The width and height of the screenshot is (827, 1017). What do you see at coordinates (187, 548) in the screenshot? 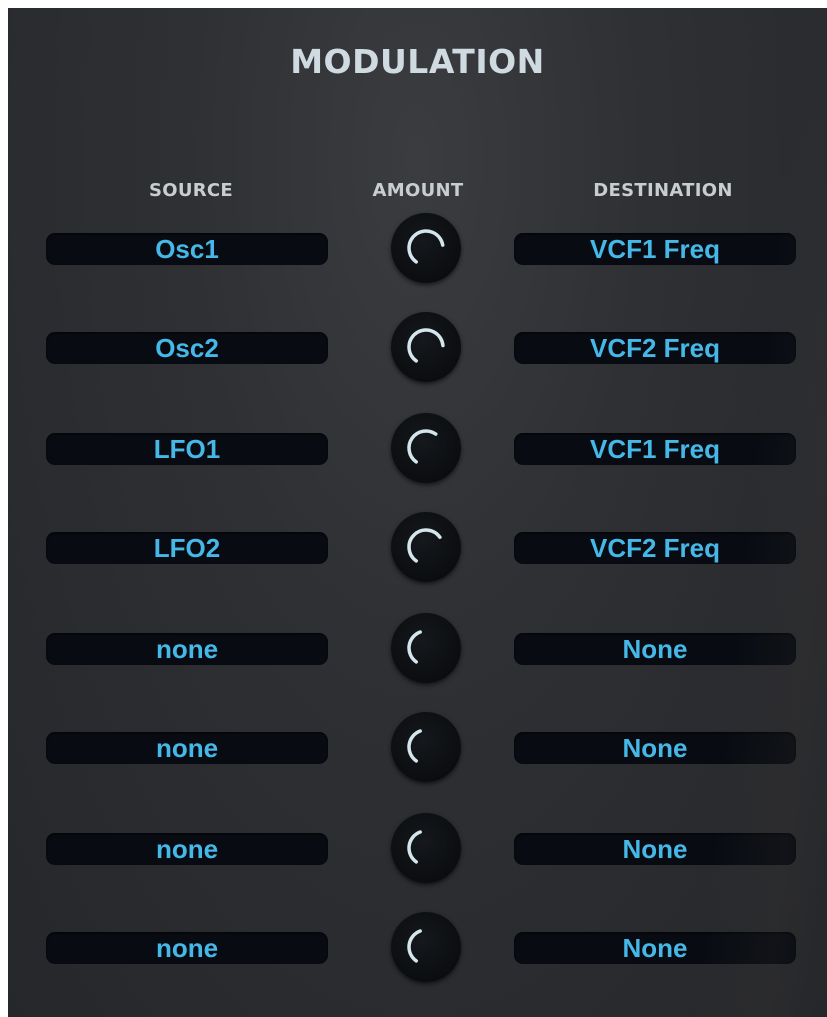
I see `source-select: LFO2` at bounding box center [187, 548].